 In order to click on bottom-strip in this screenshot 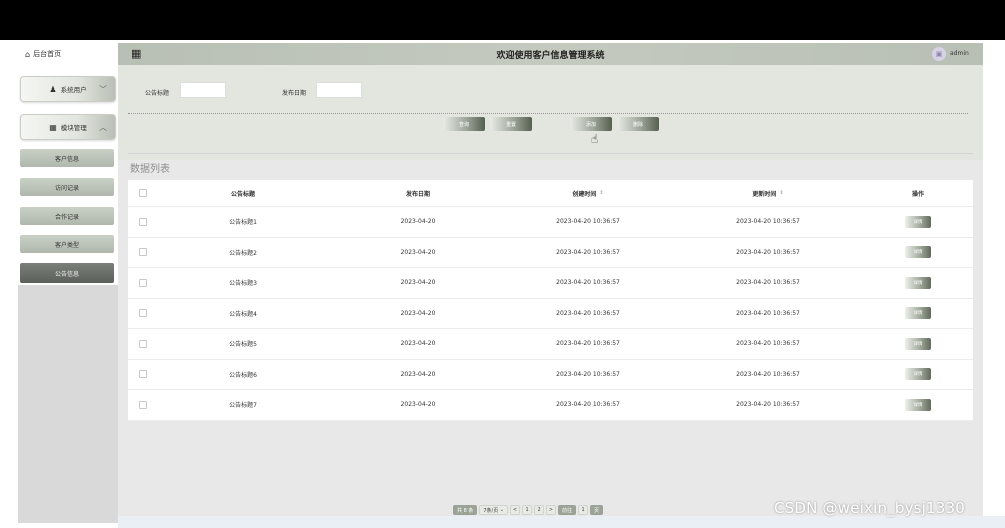, I will do `click(561, 522)`.